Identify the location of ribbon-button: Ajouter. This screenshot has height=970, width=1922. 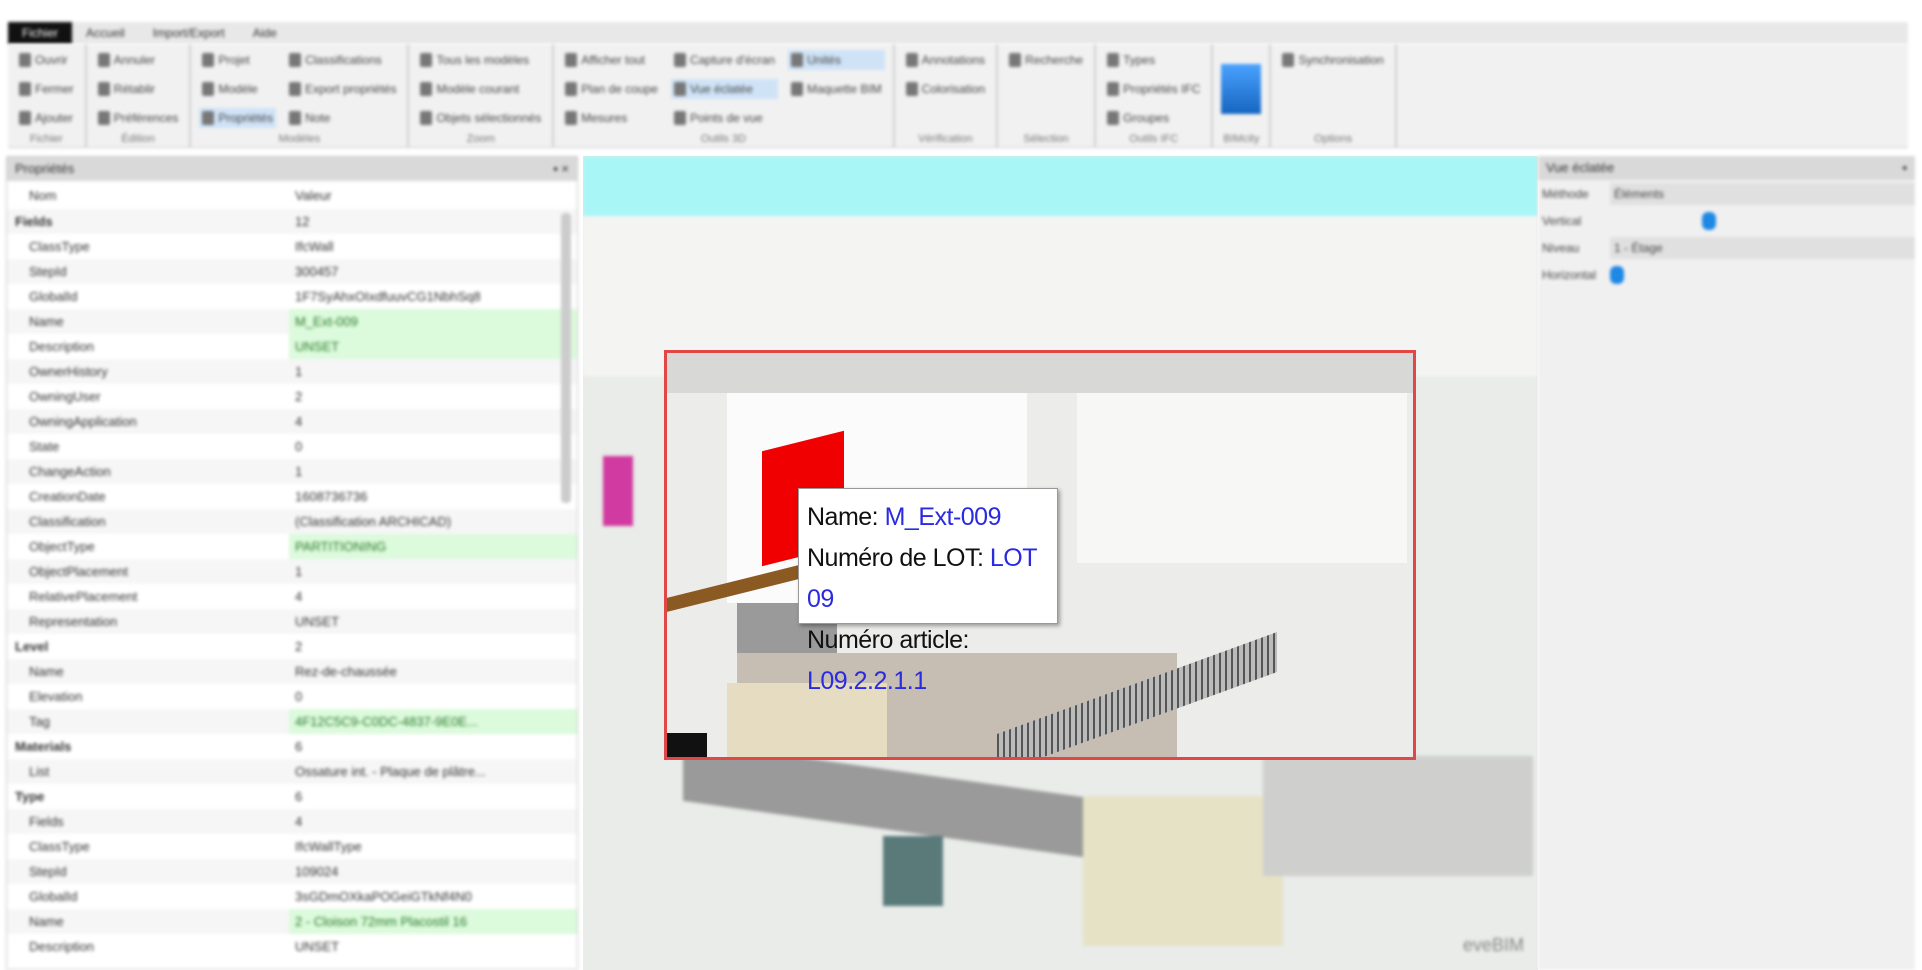
(46, 118).